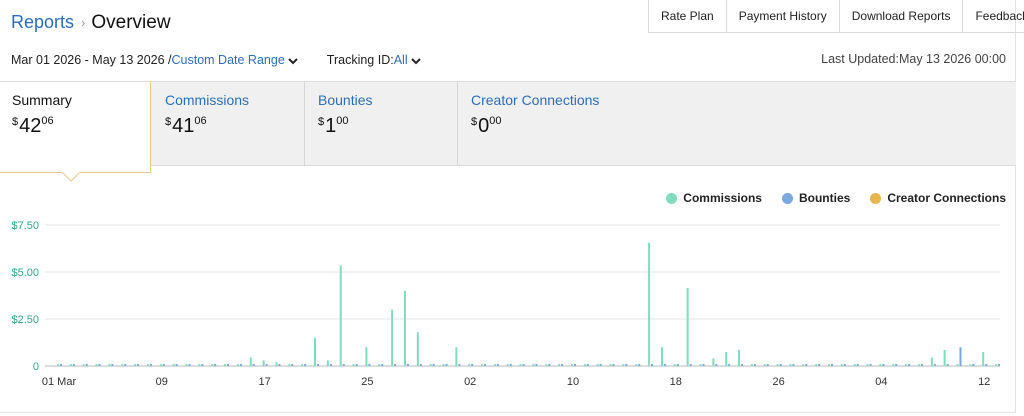  I want to click on tab-commissions: Commissions $ 41 06, so click(229, 124).